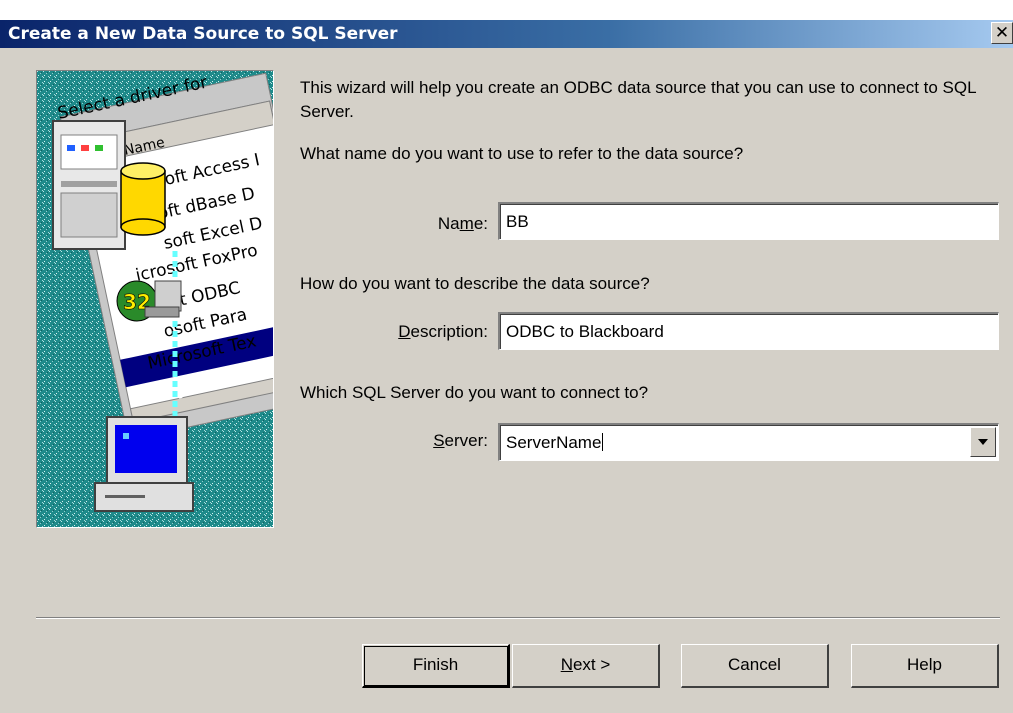 This screenshot has height=713, width=1013. Describe the element at coordinates (89, 185) in the screenshot. I see `server-icon` at that location.